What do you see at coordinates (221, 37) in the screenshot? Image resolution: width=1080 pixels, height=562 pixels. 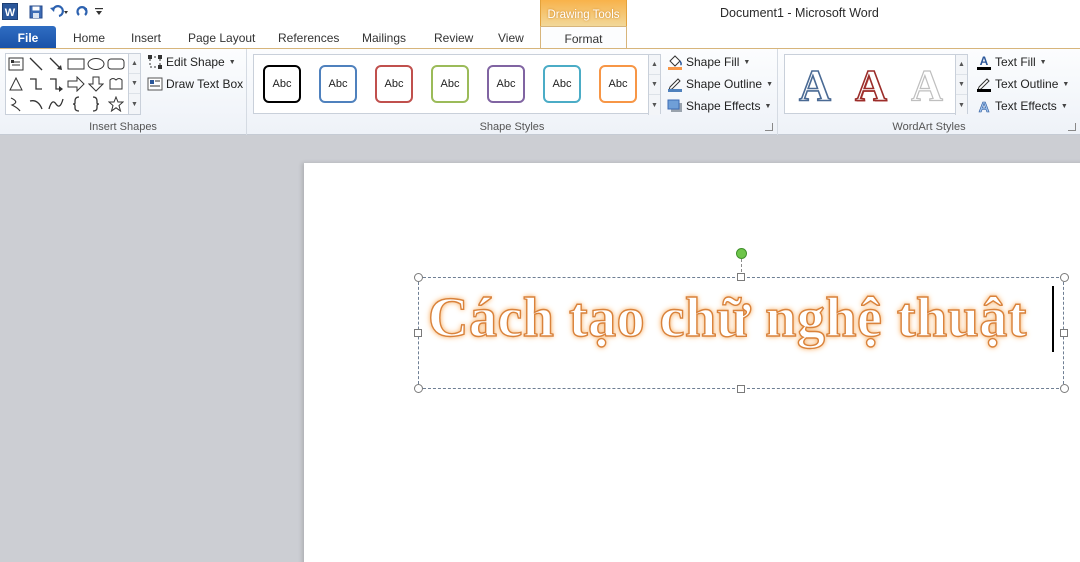 I see `tab-page-layout: Page Layout` at bounding box center [221, 37].